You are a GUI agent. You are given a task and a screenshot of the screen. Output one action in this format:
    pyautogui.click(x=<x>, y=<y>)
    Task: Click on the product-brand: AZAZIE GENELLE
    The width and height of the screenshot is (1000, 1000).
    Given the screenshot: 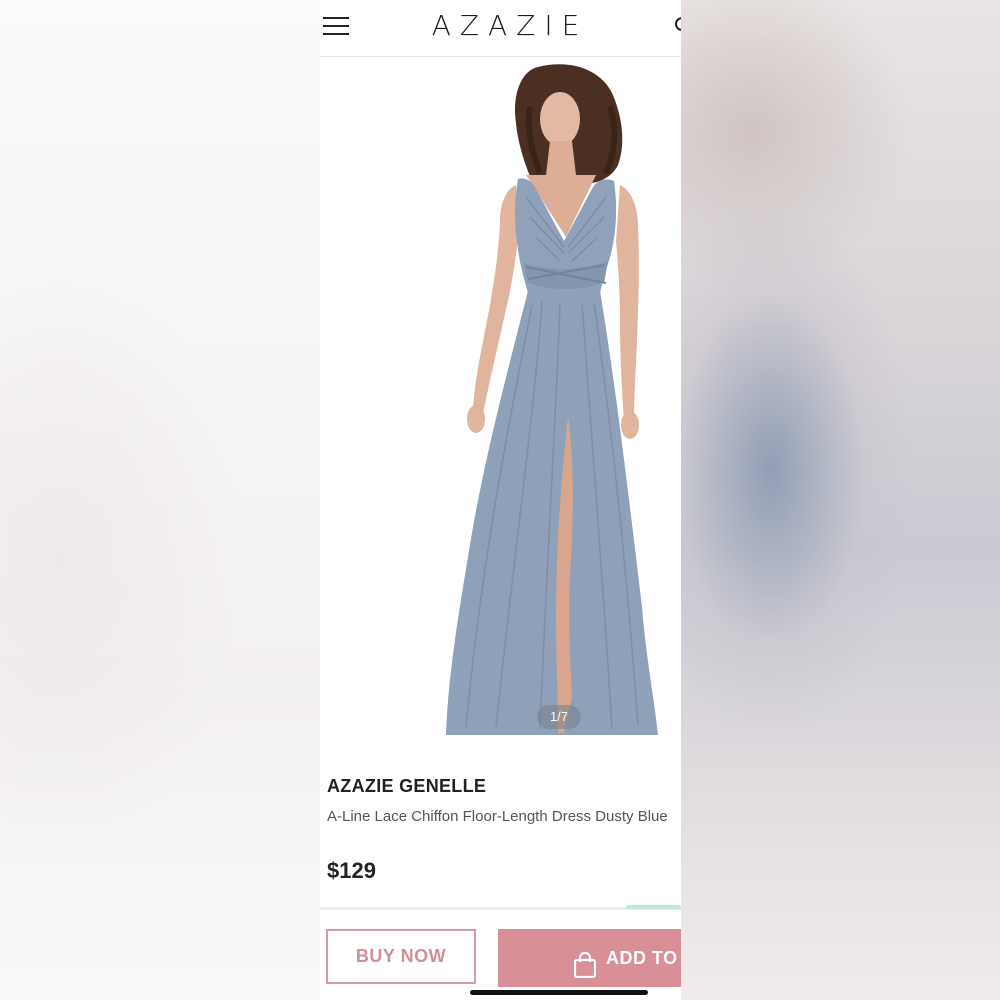 What is the action you would take?
    pyautogui.click(x=407, y=786)
    